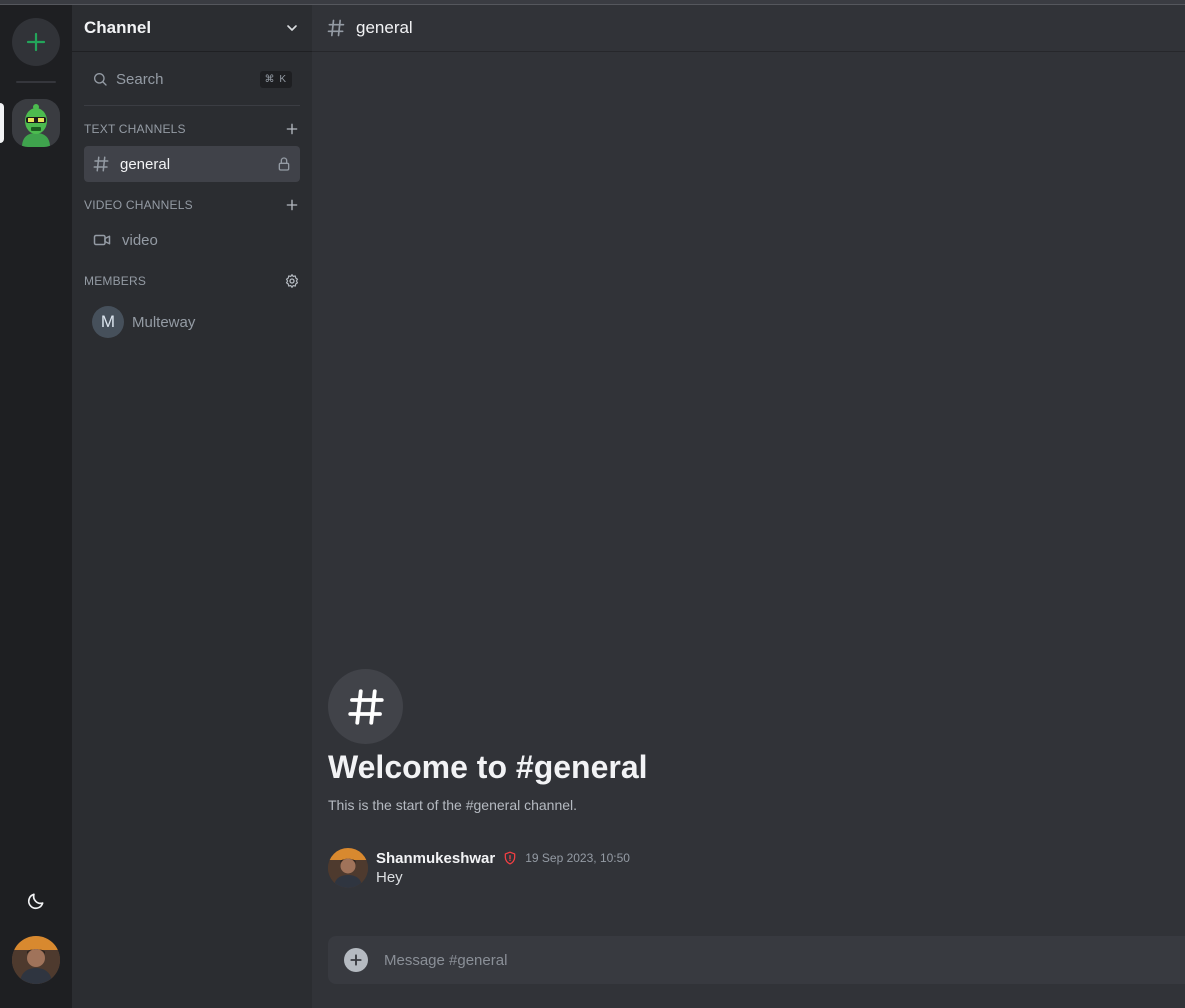  What do you see at coordinates (783, 960) in the screenshot?
I see `message-input` at bounding box center [783, 960].